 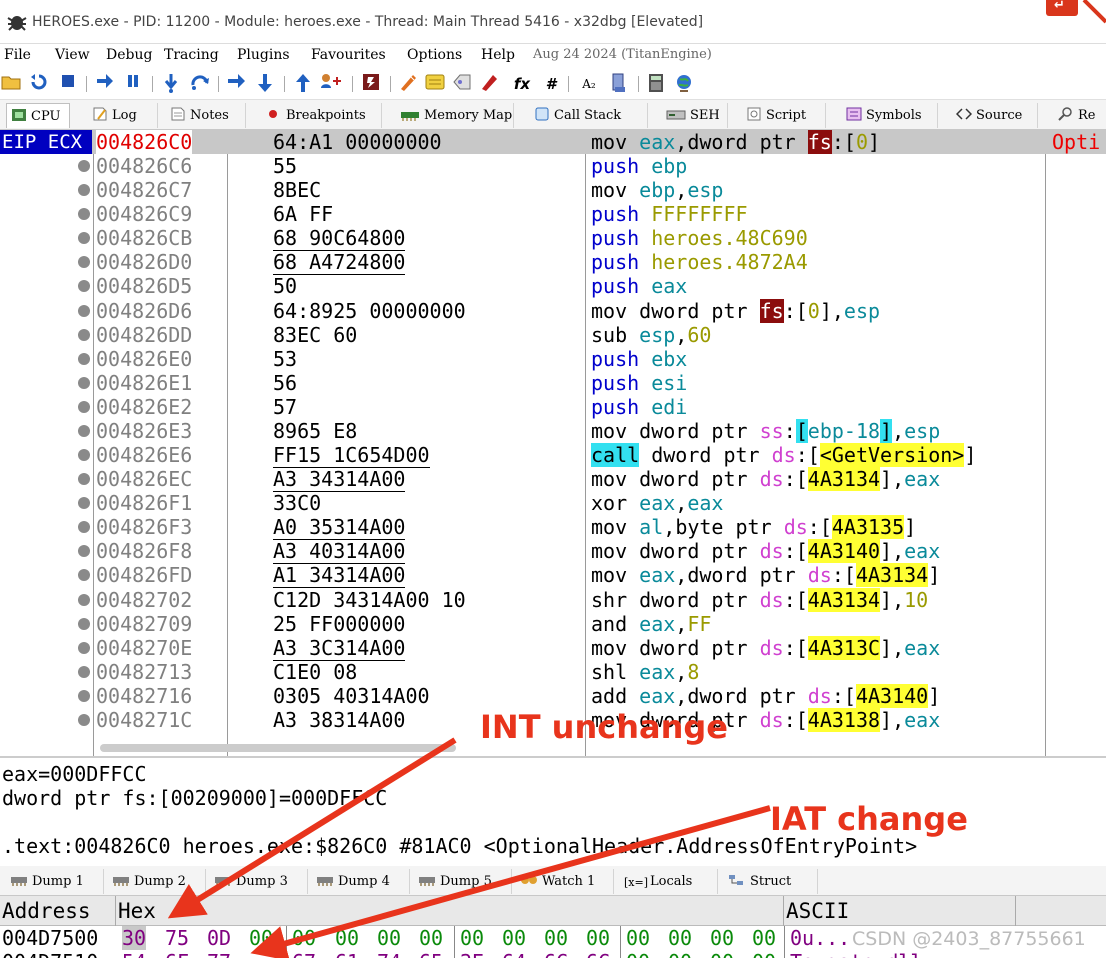 What do you see at coordinates (17, 55) in the screenshot?
I see `menu-file: File` at bounding box center [17, 55].